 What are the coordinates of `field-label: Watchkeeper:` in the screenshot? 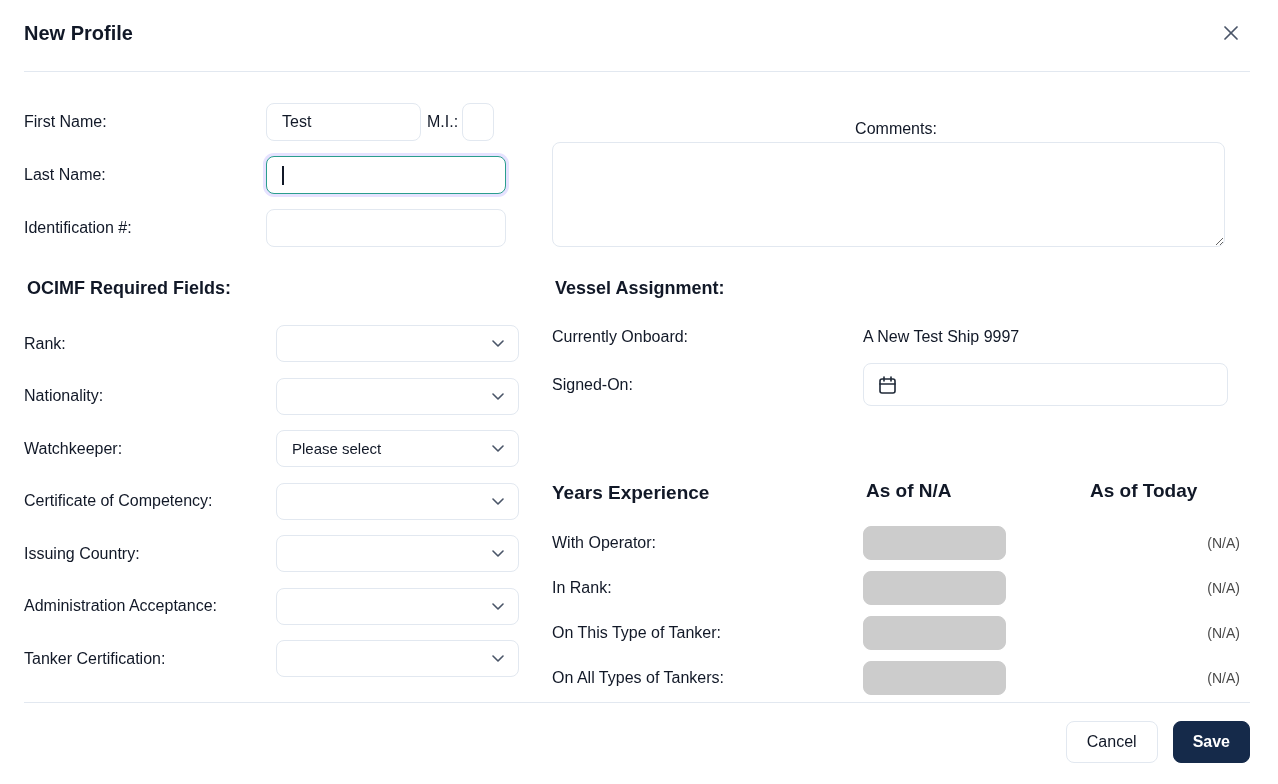 It's located at (73, 448).